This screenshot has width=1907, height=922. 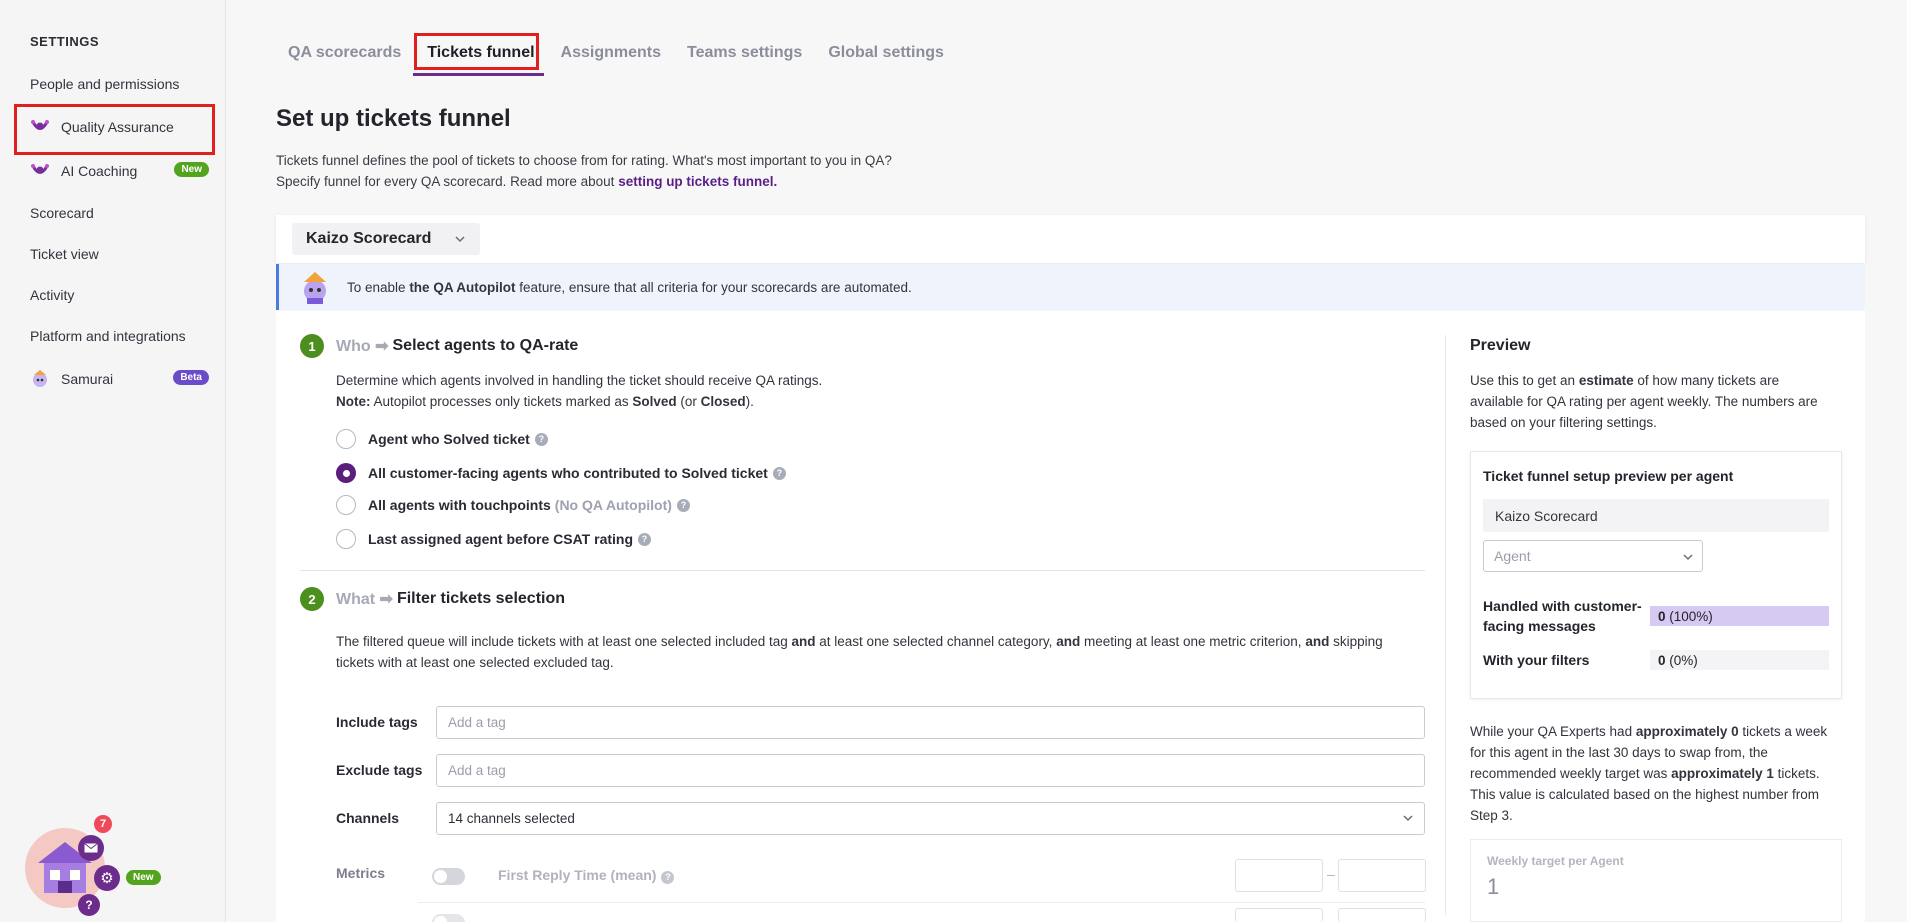 What do you see at coordinates (459, 505) in the screenshot?
I see `radio-label: All agents with touchpoints` at bounding box center [459, 505].